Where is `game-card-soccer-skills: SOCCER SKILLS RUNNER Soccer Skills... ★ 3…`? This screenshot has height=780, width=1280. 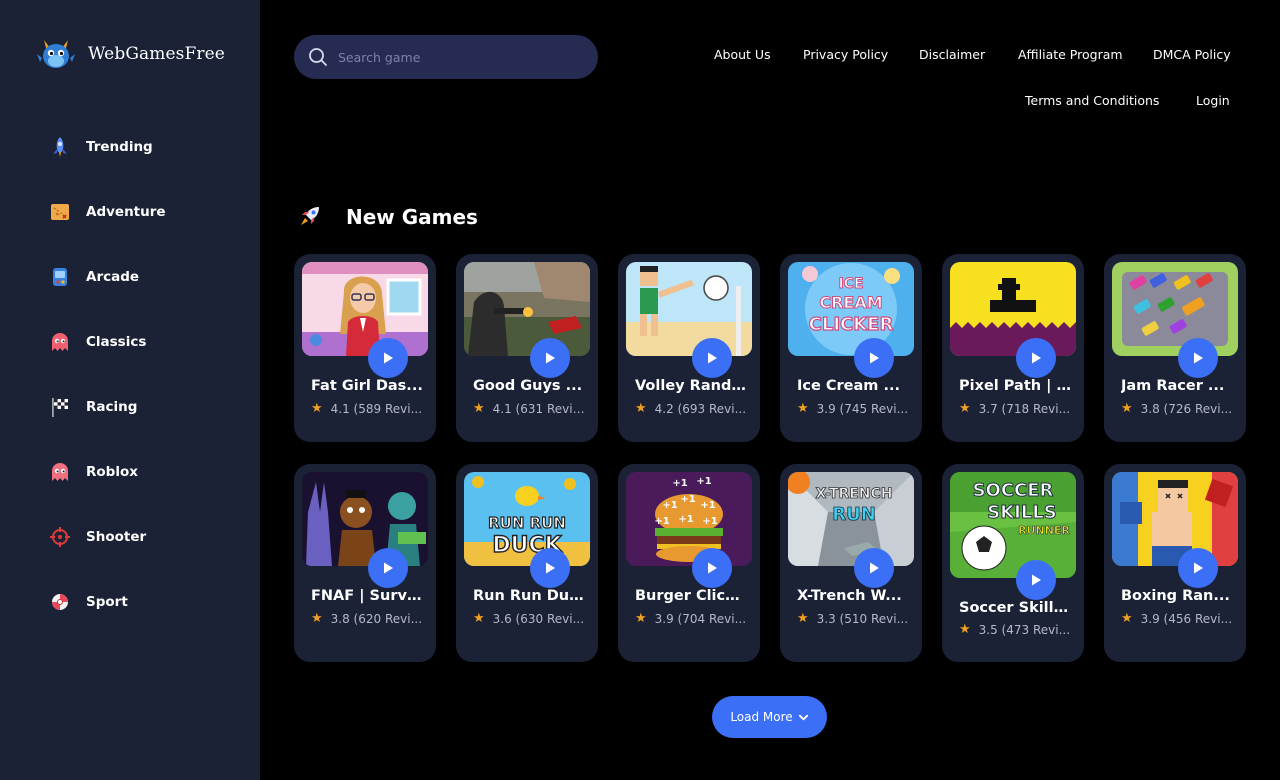
game-card-soccer-skills: SOCCER SKILLS RUNNER Soccer Skills... ★ 3… is located at coordinates (1013, 563).